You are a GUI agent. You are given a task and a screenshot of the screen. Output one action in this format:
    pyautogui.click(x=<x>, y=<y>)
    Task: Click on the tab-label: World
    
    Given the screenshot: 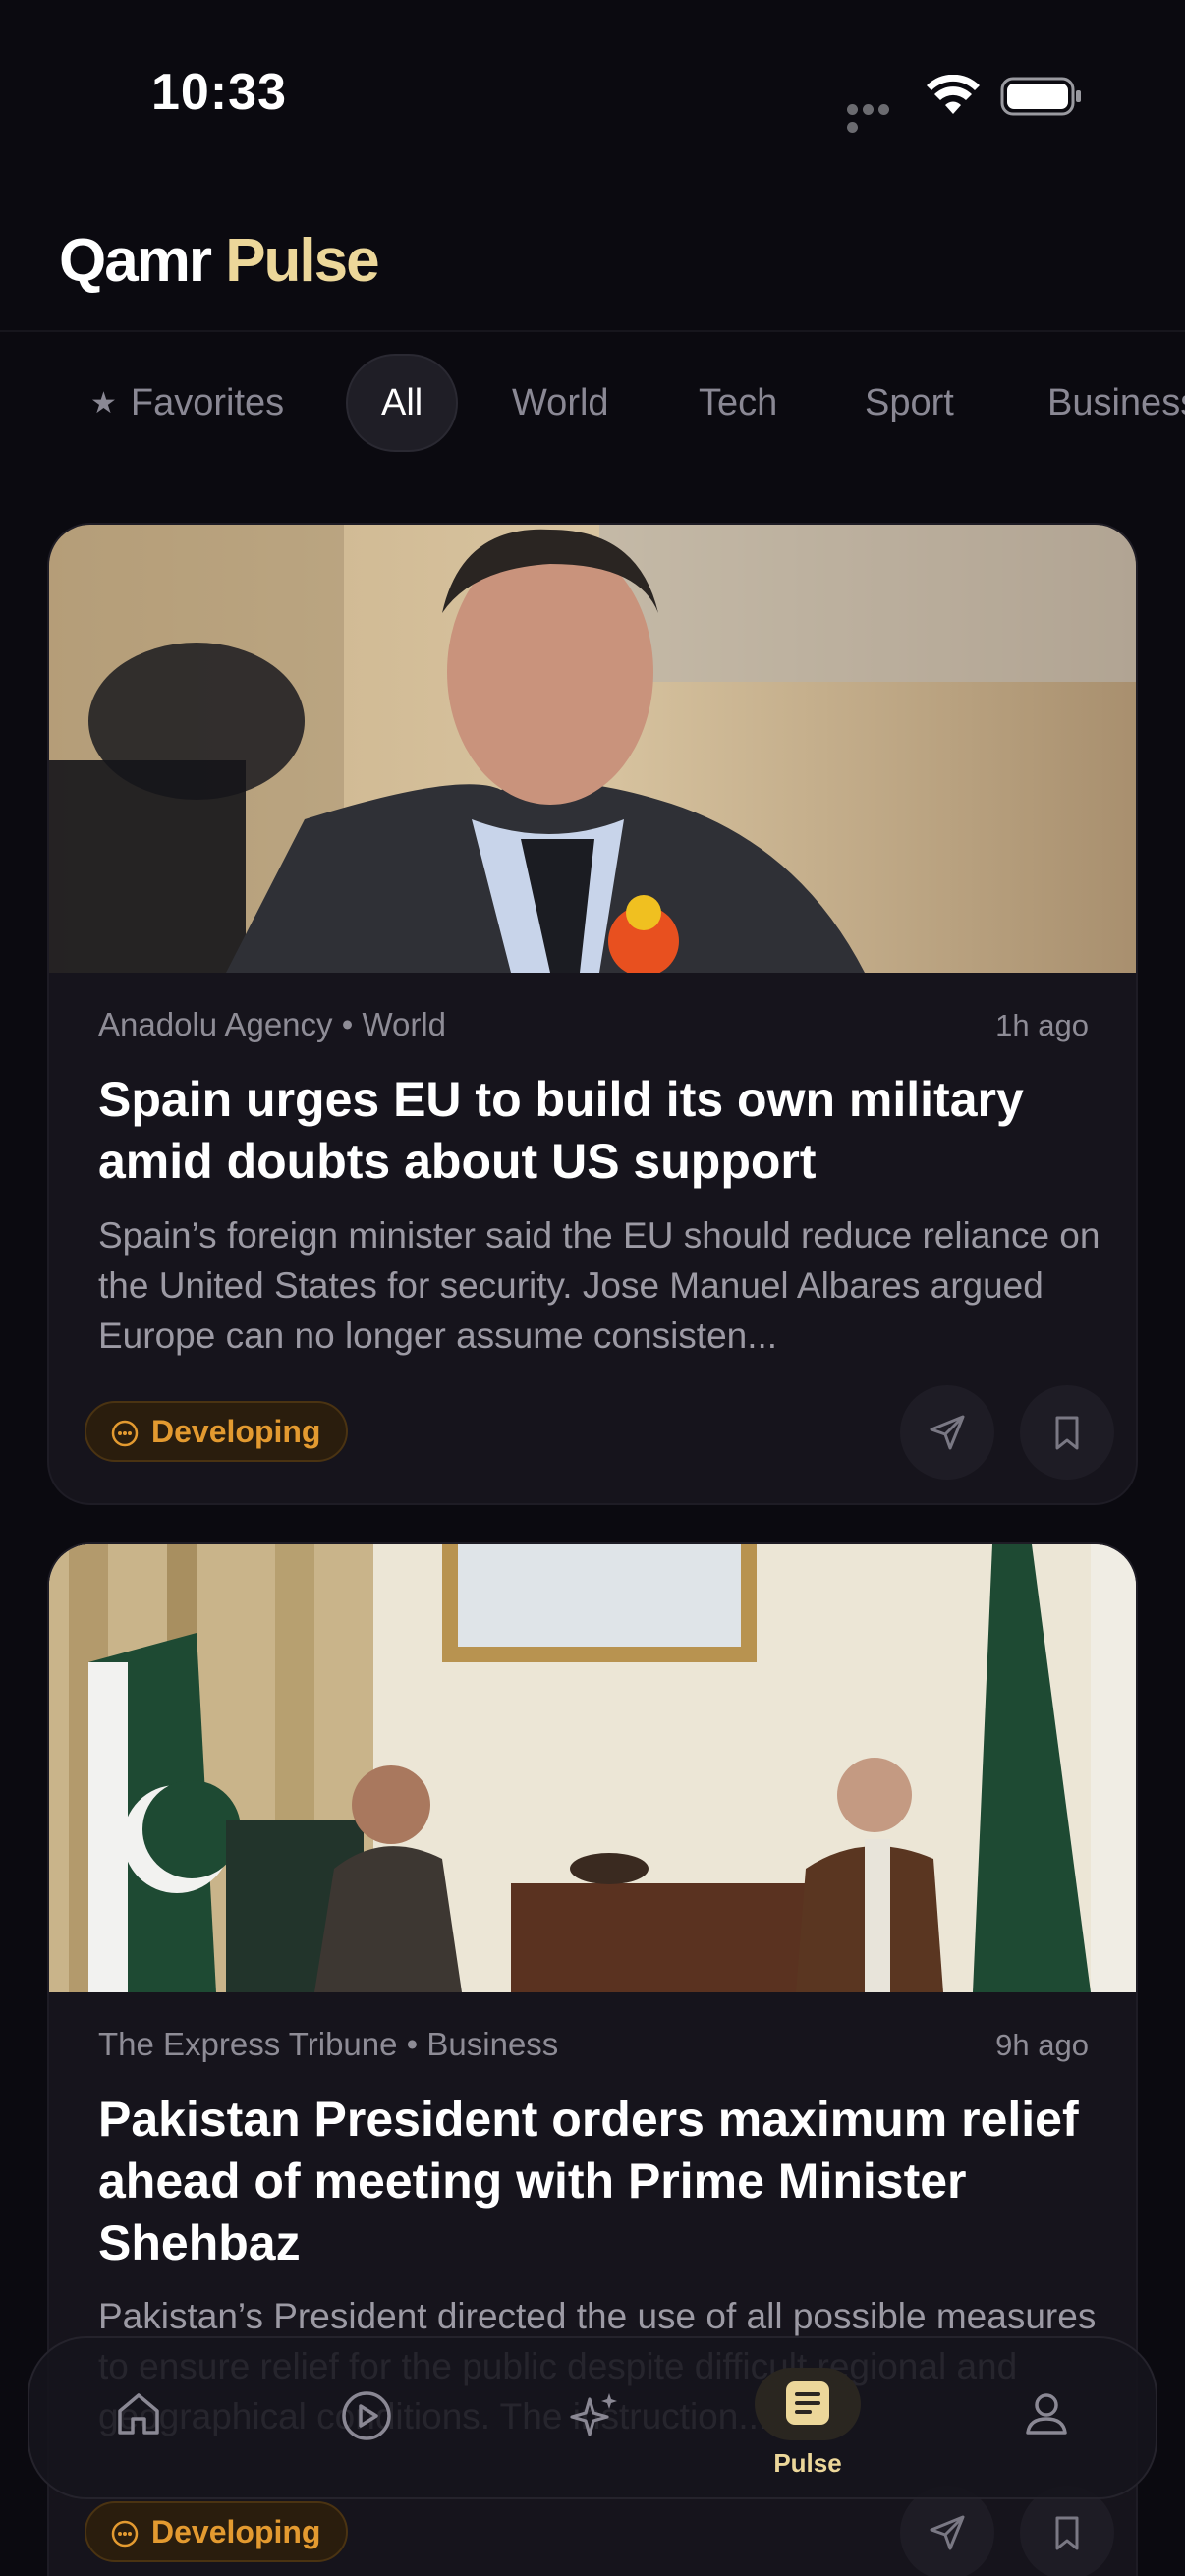 What is the action you would take?
    pyautogui.click(x=561, y=402)
    